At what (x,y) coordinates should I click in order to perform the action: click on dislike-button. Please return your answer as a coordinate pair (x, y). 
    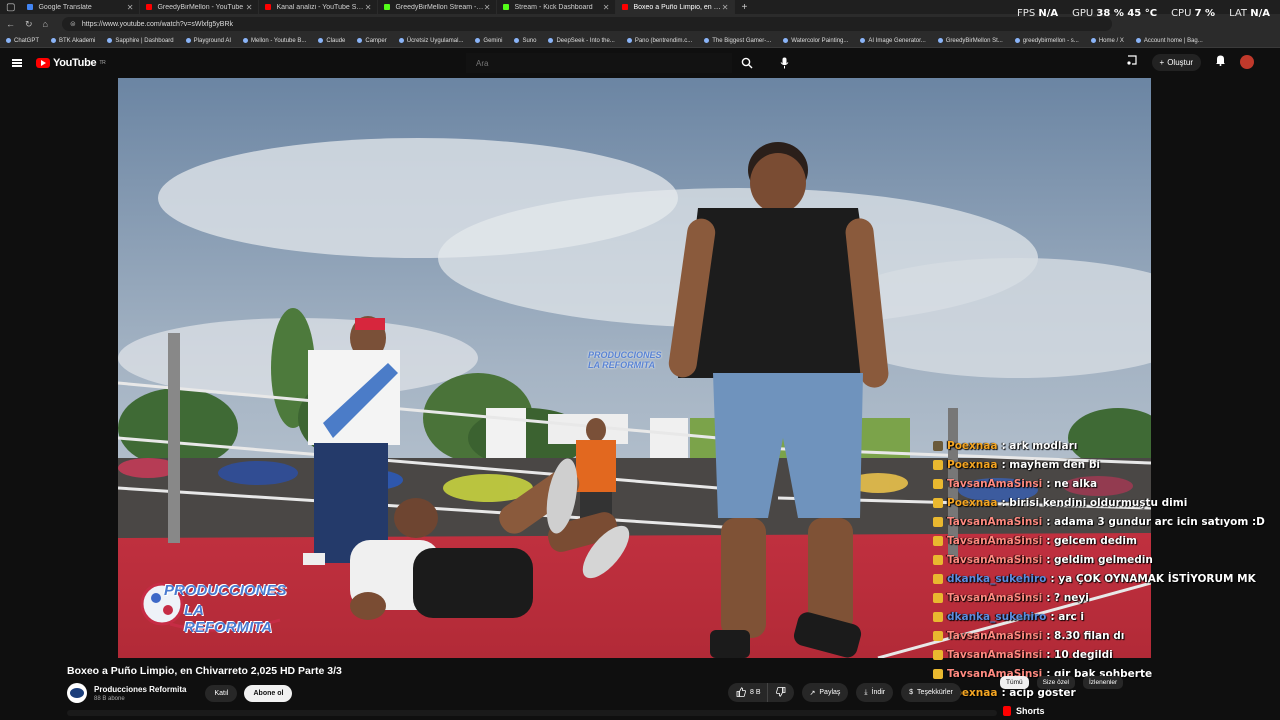
    Looking at the image, I should click on (780, 692).